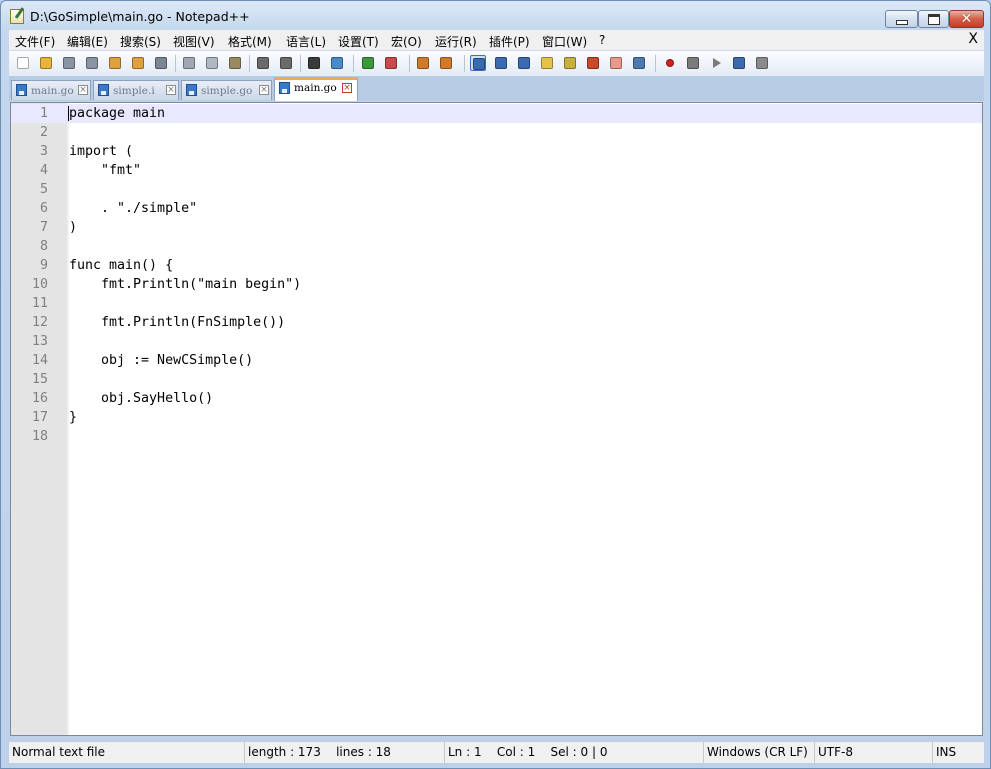 The height and width of the screenshot is (769, 991). What do you see at coordinates (524, 63) in the screenshot?
I see `indent-guide-button` at bounding box center [524, 63].